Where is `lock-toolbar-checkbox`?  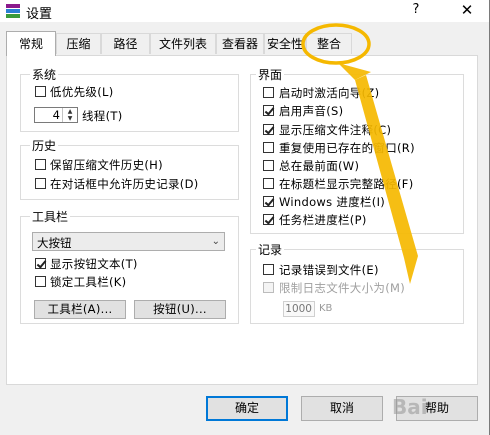 lock-toolbar-checkbox is located at coordinates (40, 281).